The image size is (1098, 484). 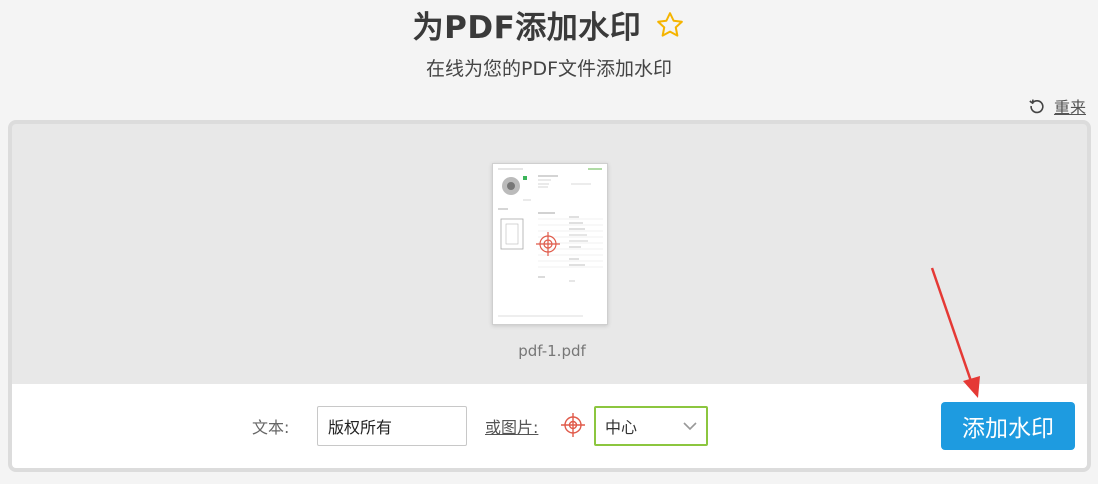 I want to click on page-subtitle: 在线为您的PDF文件添加水印, so click(x=549, y=69).